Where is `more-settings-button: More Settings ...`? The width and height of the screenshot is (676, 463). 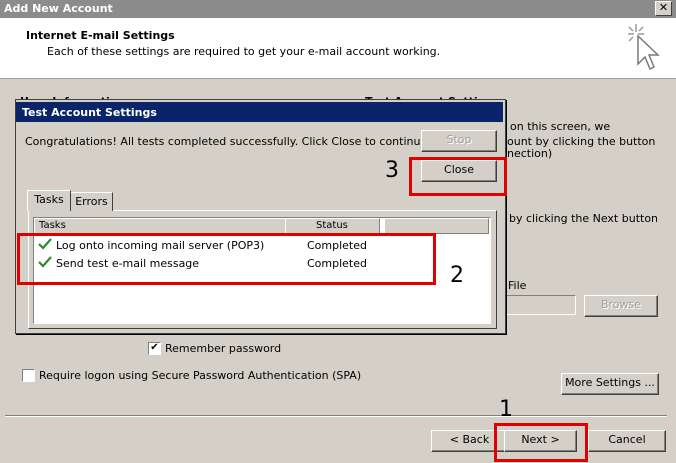
more-settings-button: More Settings ... is located at coordinates (610, 384).